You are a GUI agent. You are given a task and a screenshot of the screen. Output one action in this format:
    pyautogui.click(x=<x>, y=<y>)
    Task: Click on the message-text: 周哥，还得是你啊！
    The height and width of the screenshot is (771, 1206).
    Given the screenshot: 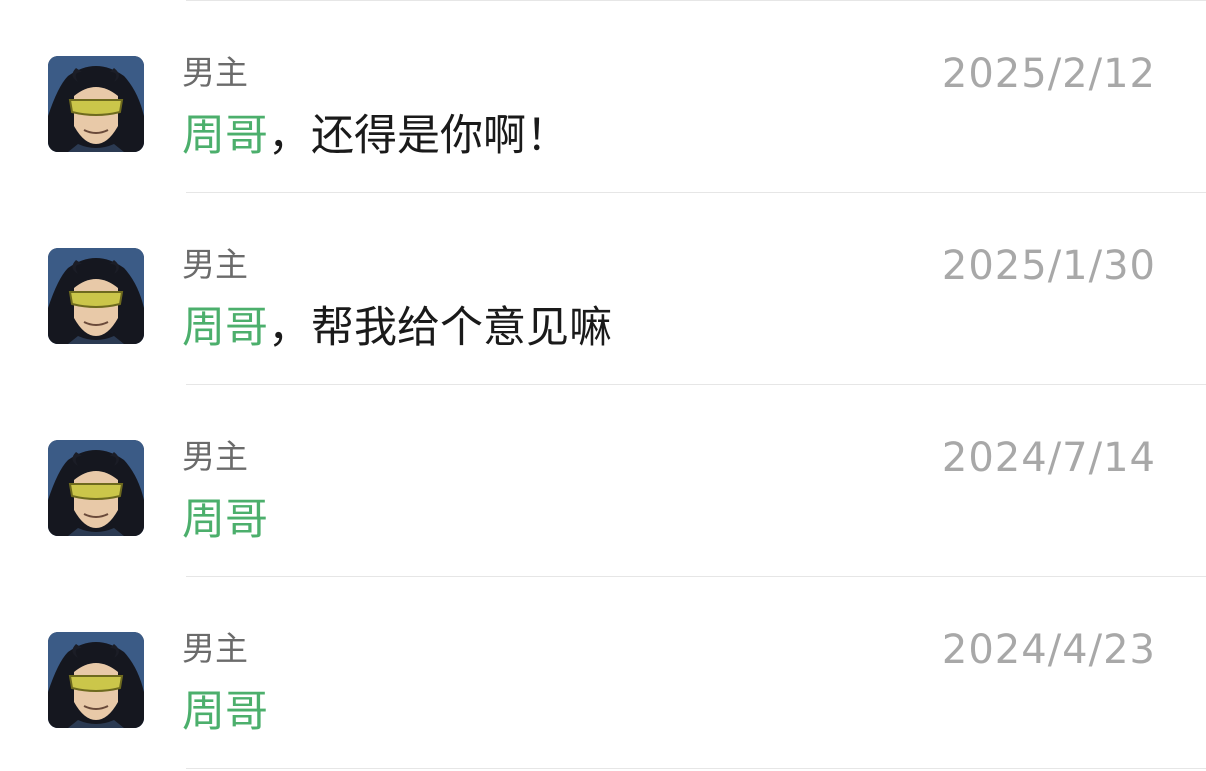 What is the action you would take?
    pyautogui.click(x=375, y=136)
    